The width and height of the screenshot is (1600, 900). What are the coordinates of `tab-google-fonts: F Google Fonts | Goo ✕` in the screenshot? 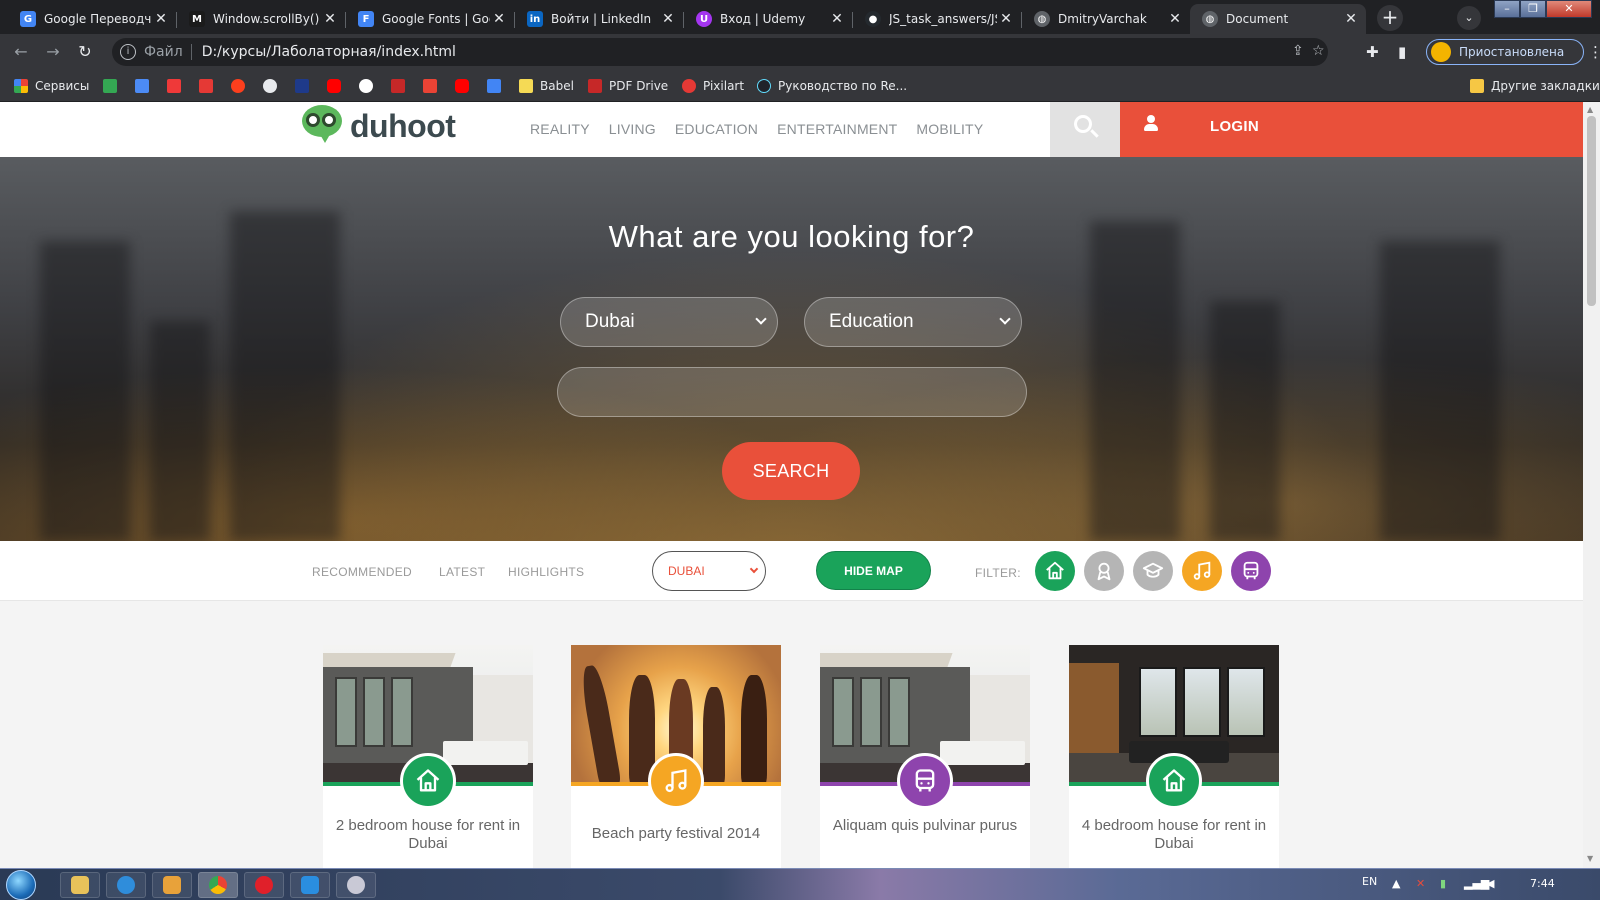 It's located at (430, 19).